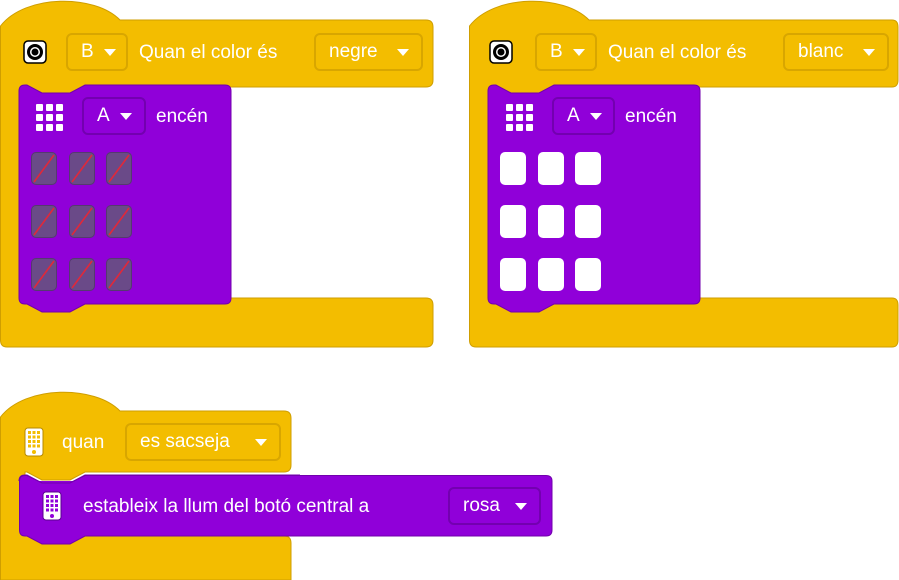  Describe the element at coordinates (821, 51) in the screenshot. I see `color-value: blanc` at that location.